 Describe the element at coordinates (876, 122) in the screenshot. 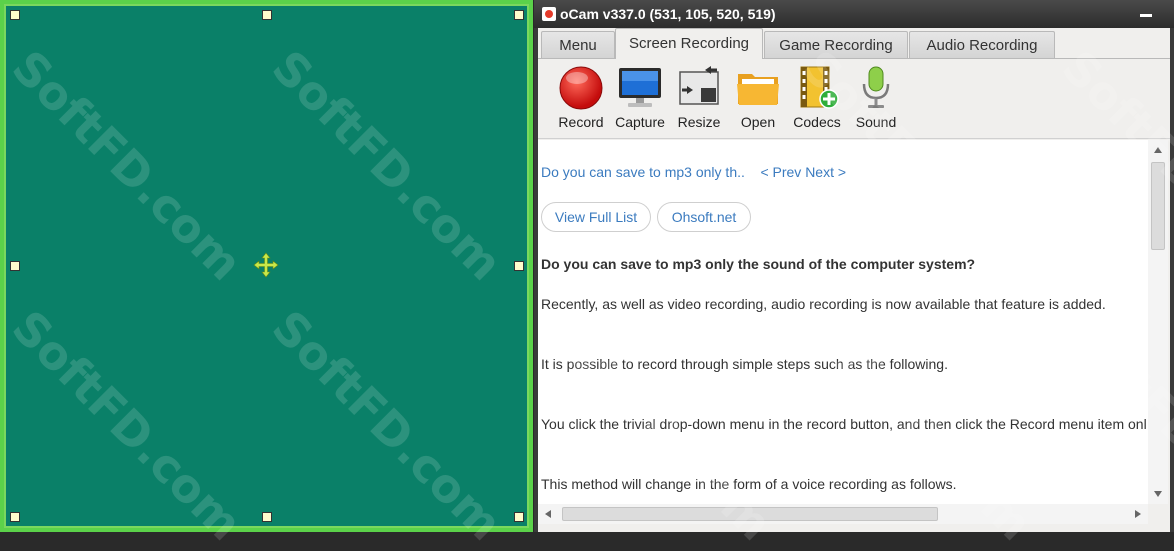

I see `sound-label: Sound` at that location.